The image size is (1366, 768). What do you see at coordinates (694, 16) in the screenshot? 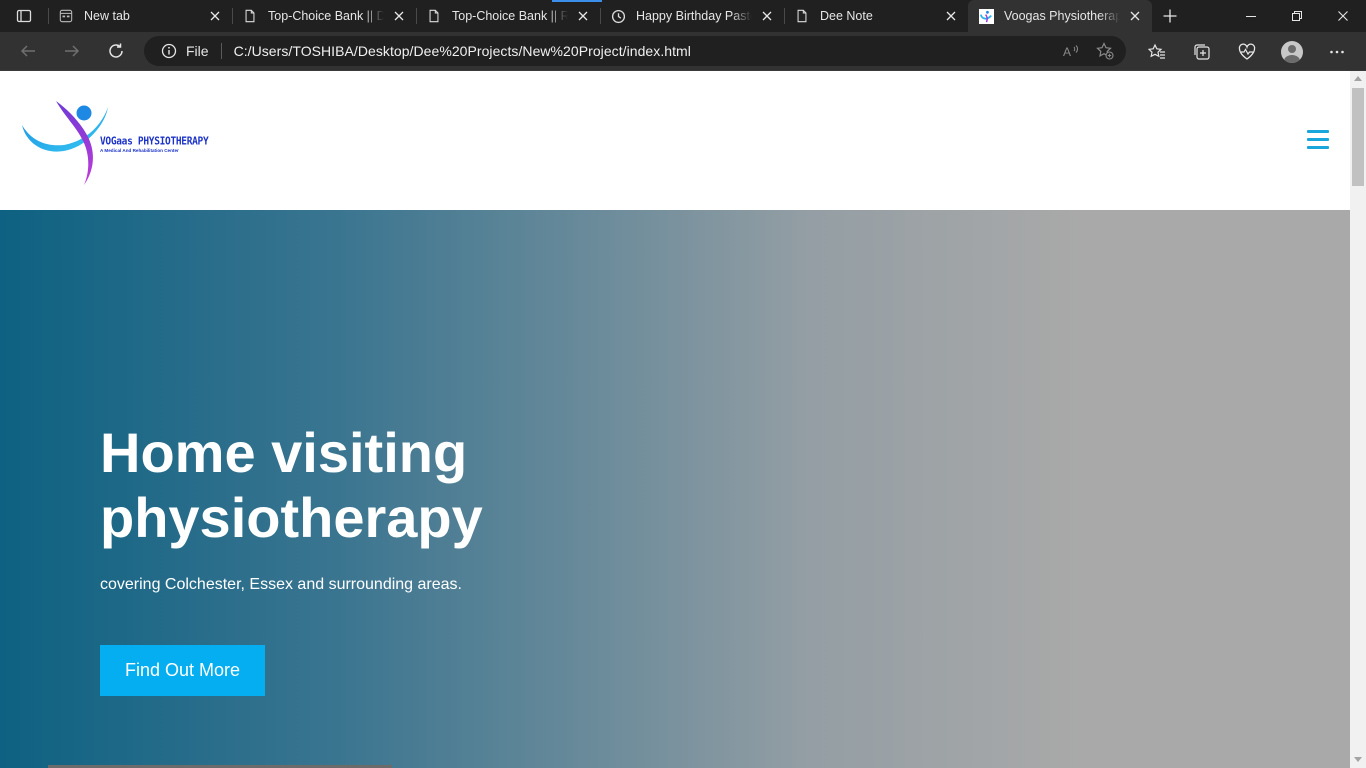
I see `tab-title: Happy Birthday Pastor` at bounding box center [694, 16].